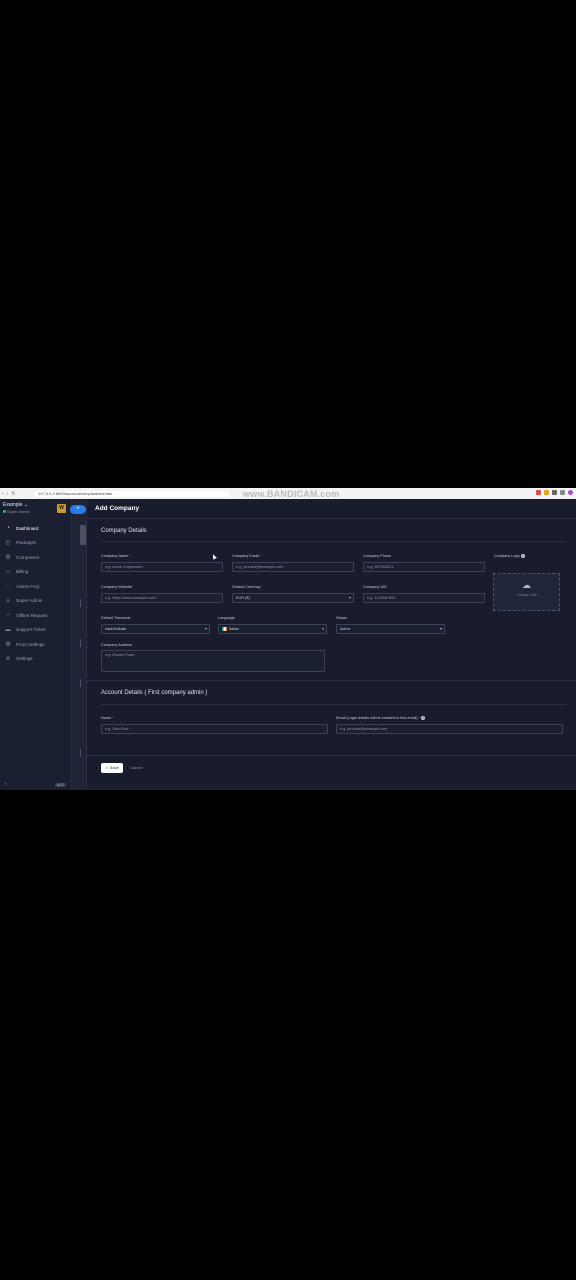 The height and width of the screenshot is (1280, 576). Describe the element at coordinates (390, 629) in the screenshot. I see `status-select: Active ▾` at that location.